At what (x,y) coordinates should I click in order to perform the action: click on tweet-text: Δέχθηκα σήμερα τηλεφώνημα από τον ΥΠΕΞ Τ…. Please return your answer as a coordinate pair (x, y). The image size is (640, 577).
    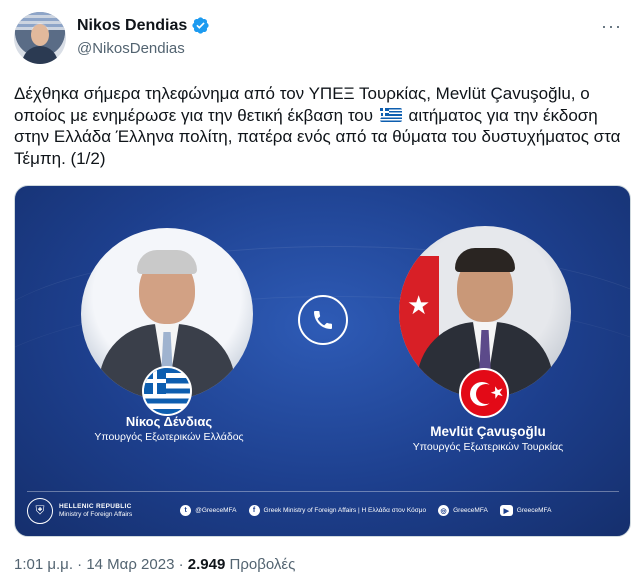
    Looking at the image, I should click on (321, 126).